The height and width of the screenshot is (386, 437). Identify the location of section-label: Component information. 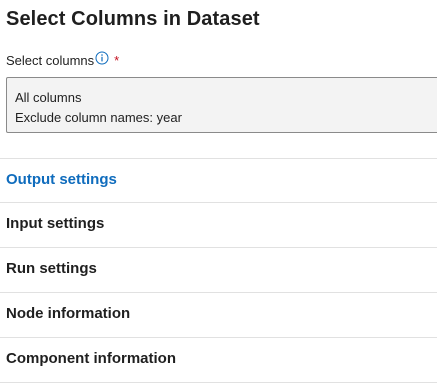
(91, 358).